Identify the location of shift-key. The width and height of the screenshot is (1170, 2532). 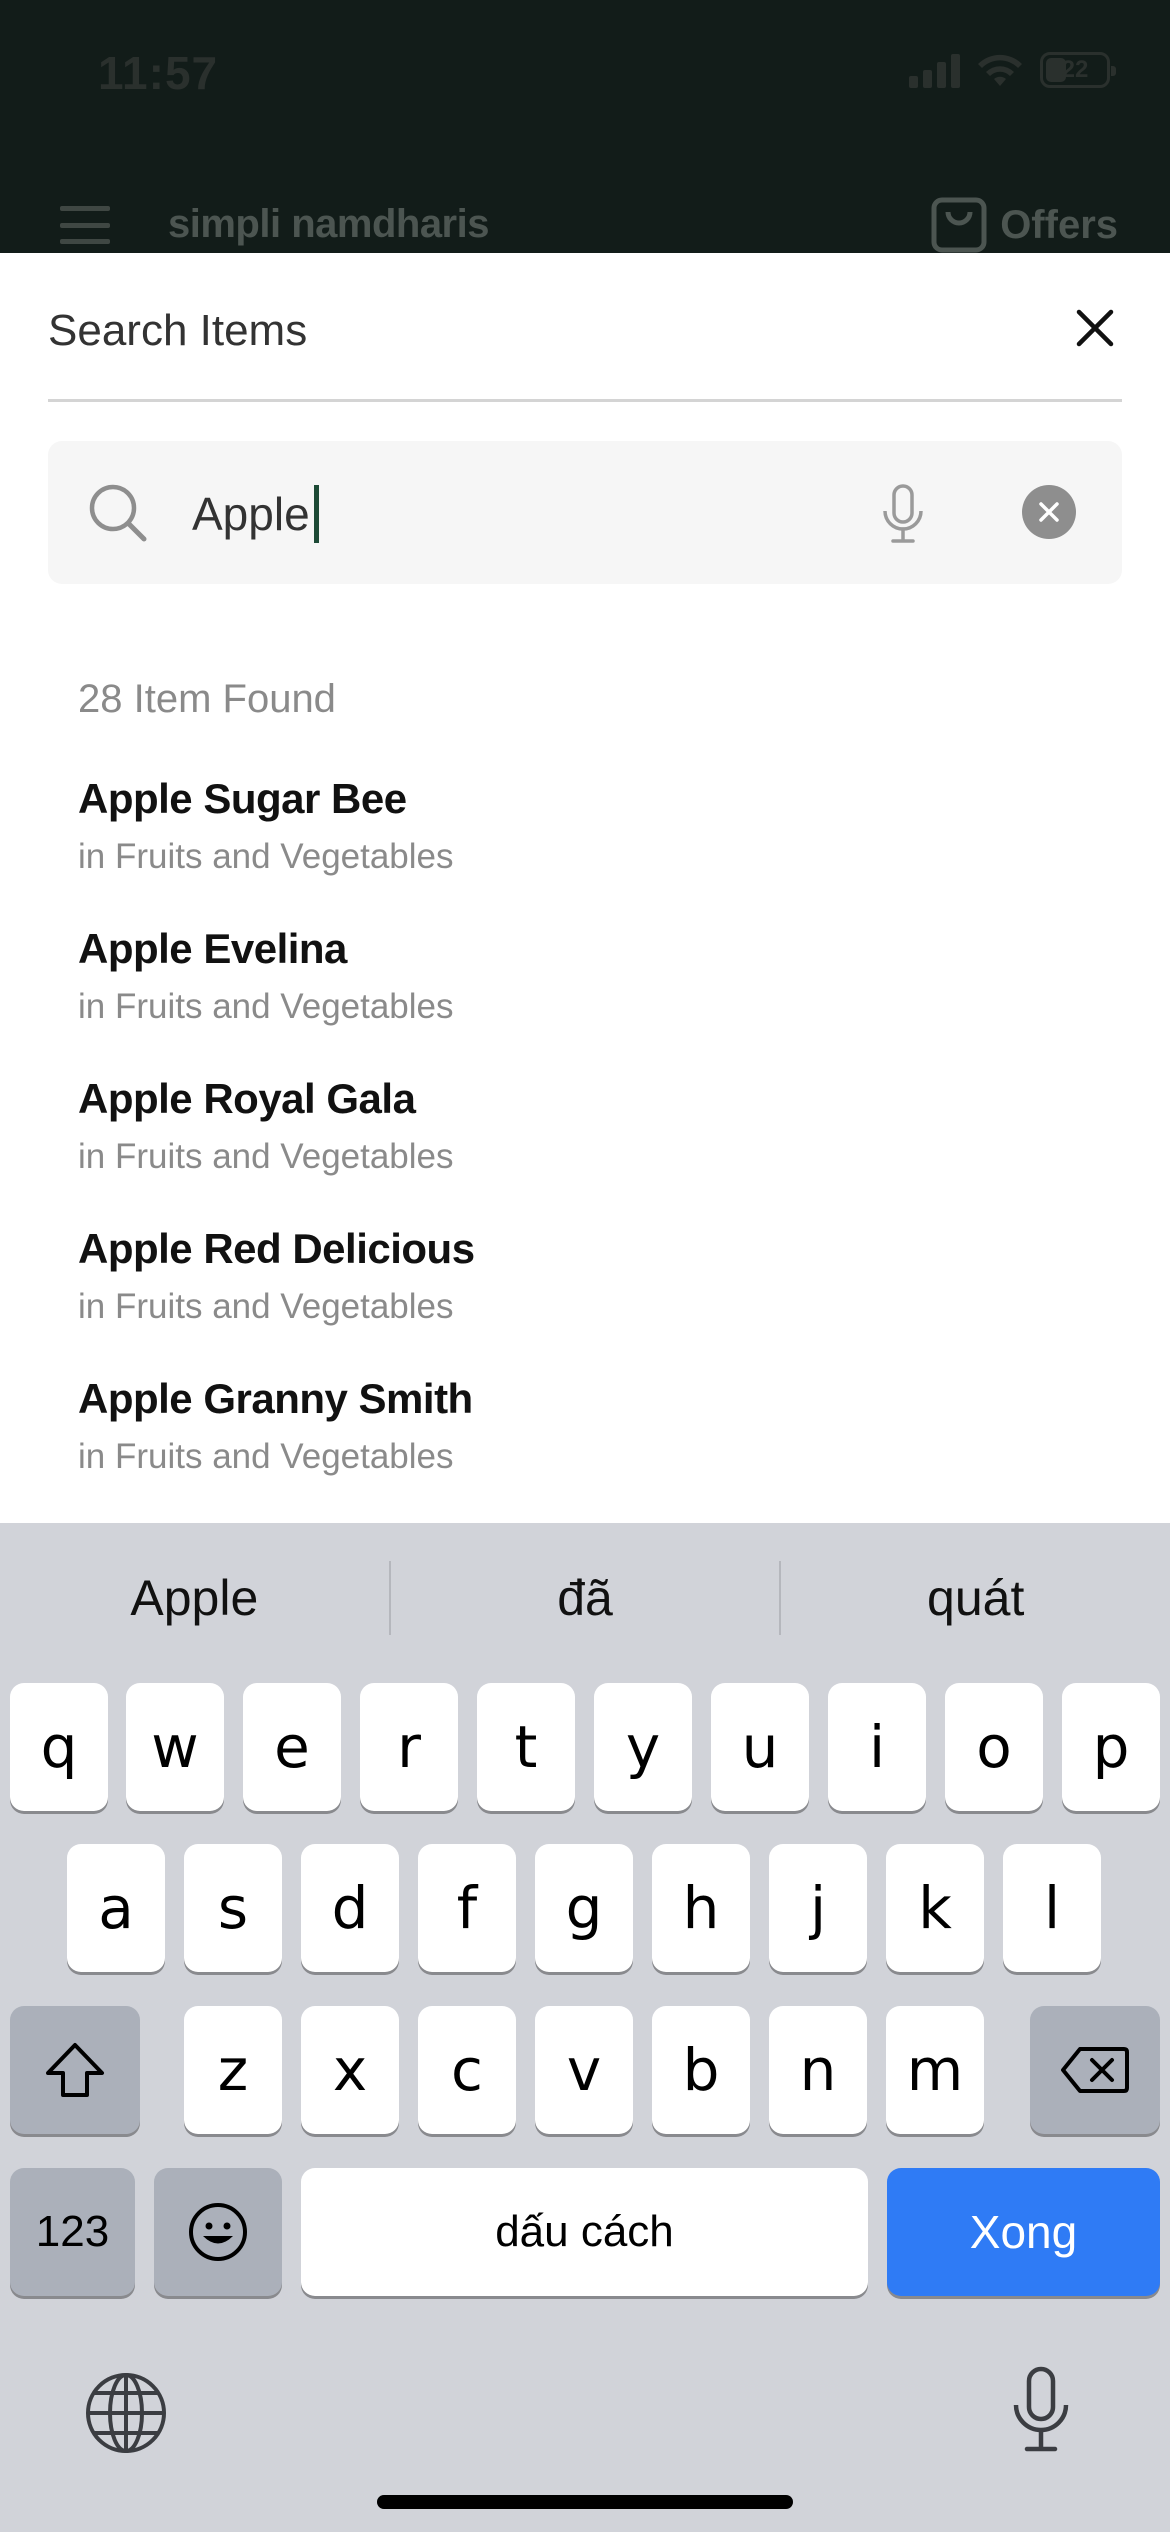
(75, 2070).